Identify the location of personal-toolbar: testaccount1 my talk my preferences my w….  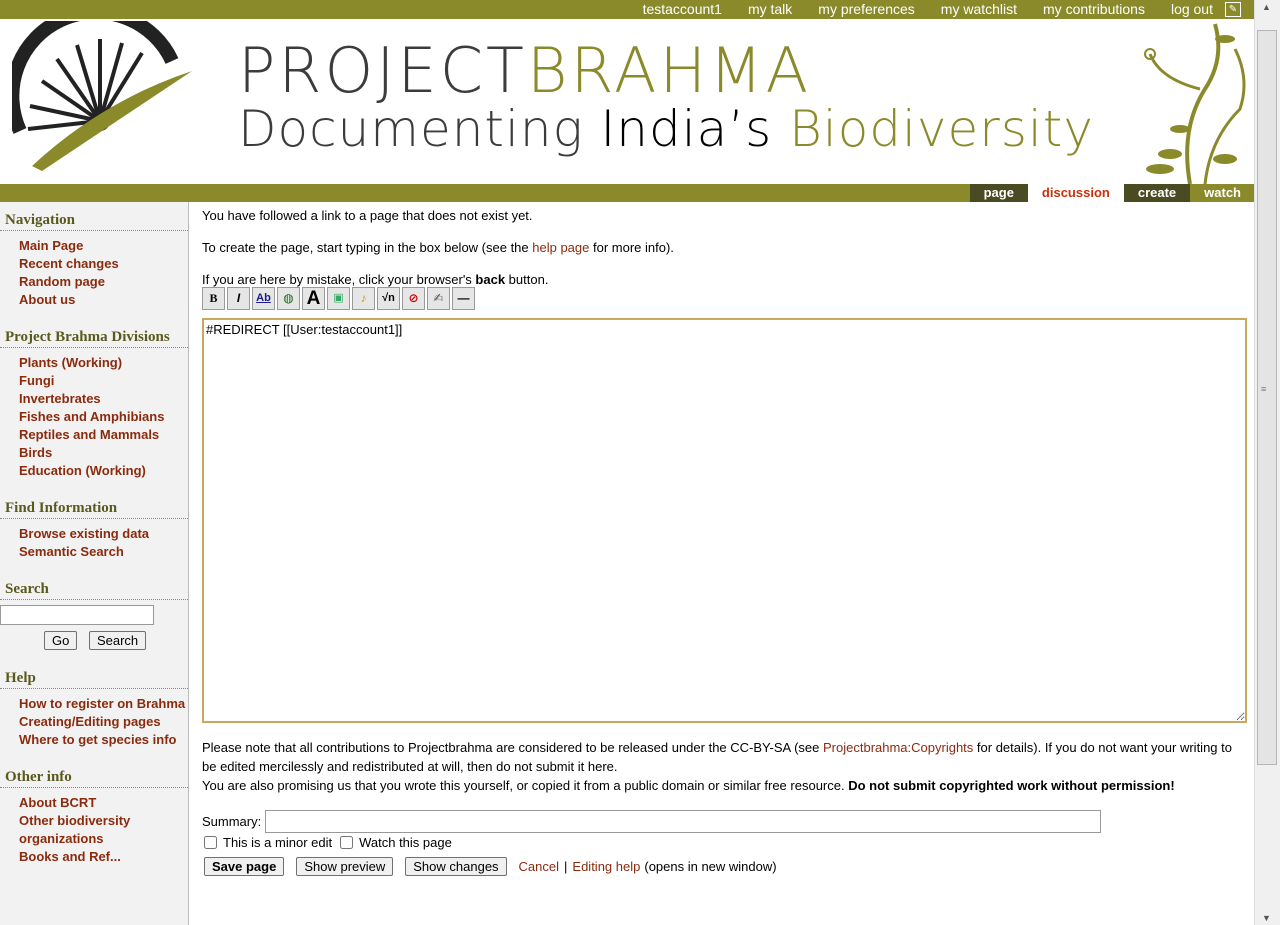
(627, 9).